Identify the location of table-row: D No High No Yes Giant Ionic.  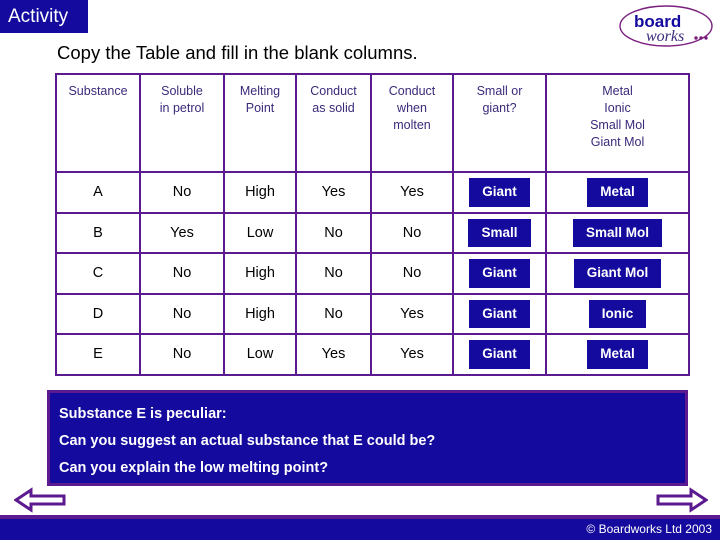
(372, 313).